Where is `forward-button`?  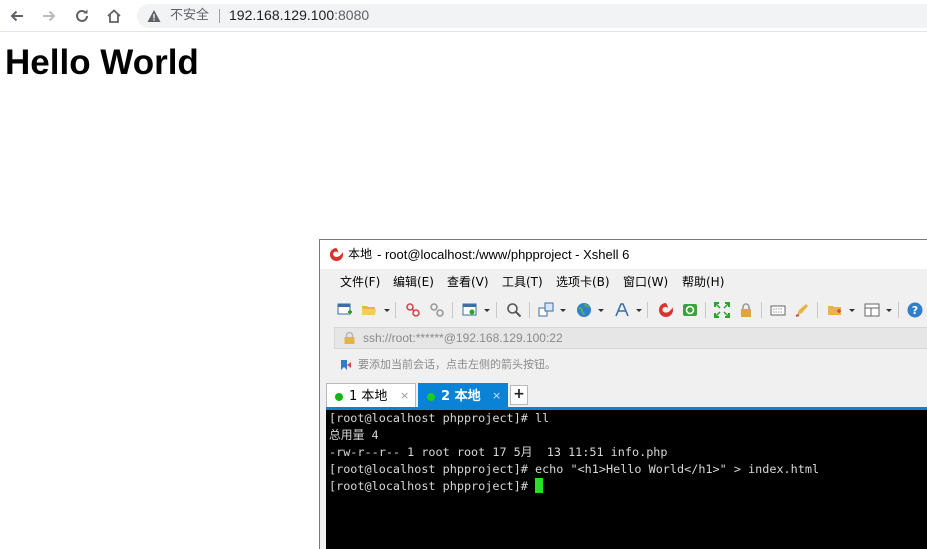 forward-button is located at coordinates (49, 16).